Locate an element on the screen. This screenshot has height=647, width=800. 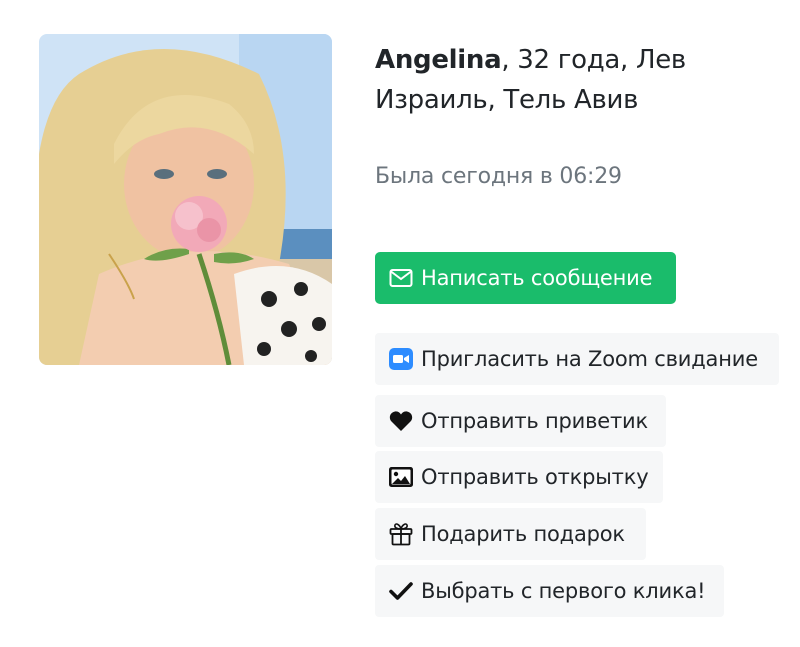
write-message-button: Написать сообщение is located at coordinates (525, 278).